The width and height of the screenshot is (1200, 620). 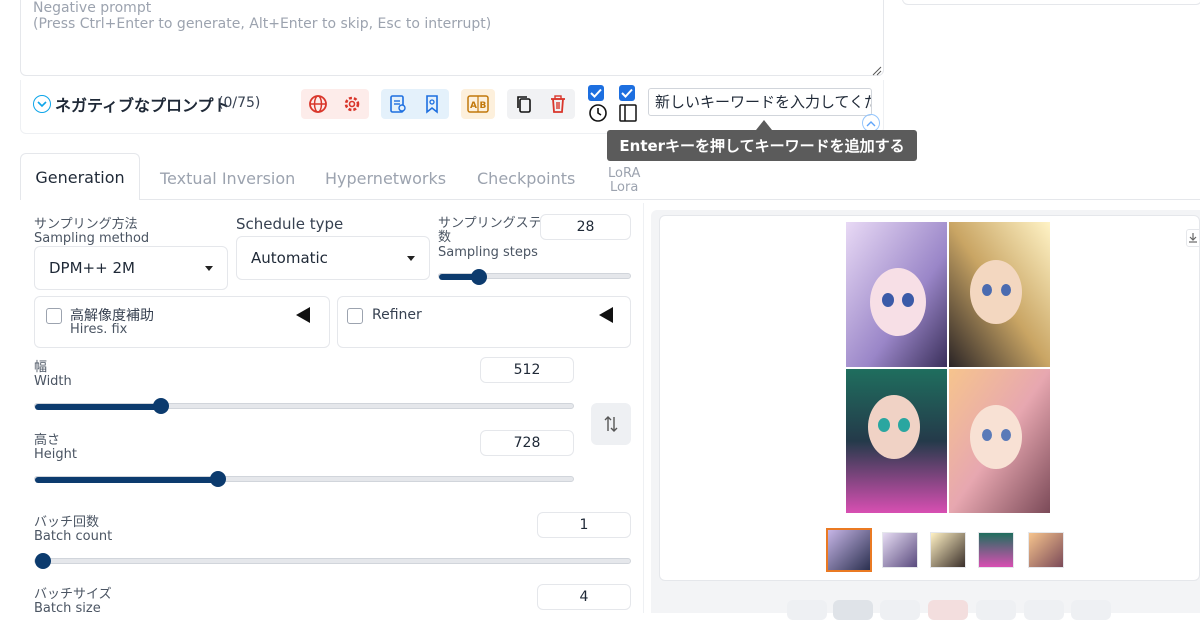 What do you see at coordinates (397, 315) in the screenshot?
I see `refiner-label: Refiner` at bounding box center [397, 315].